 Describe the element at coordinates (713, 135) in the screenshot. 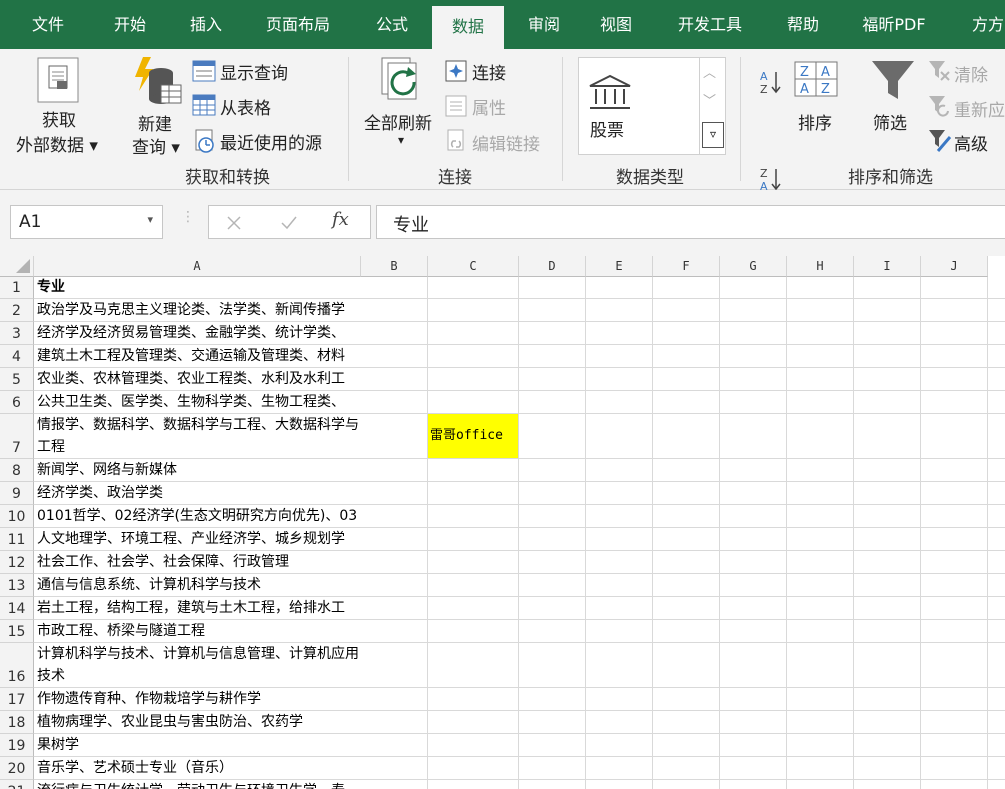

I see `gallery-more-icon: ▿` at that location.